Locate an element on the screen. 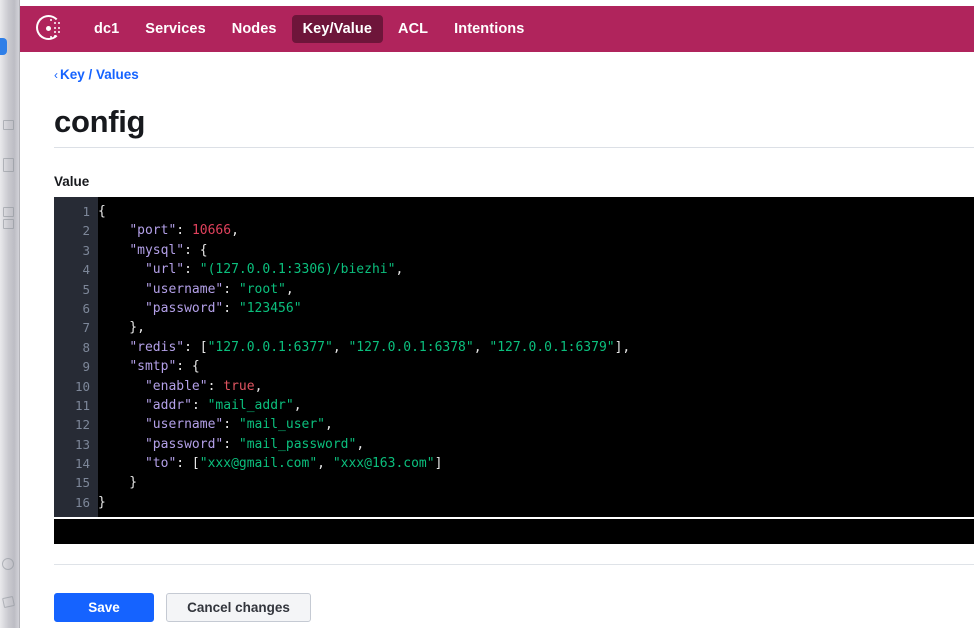 The height and width of the screenshot is (628, 974). editor-token-key: "url" is located at coordinates (164, 270).